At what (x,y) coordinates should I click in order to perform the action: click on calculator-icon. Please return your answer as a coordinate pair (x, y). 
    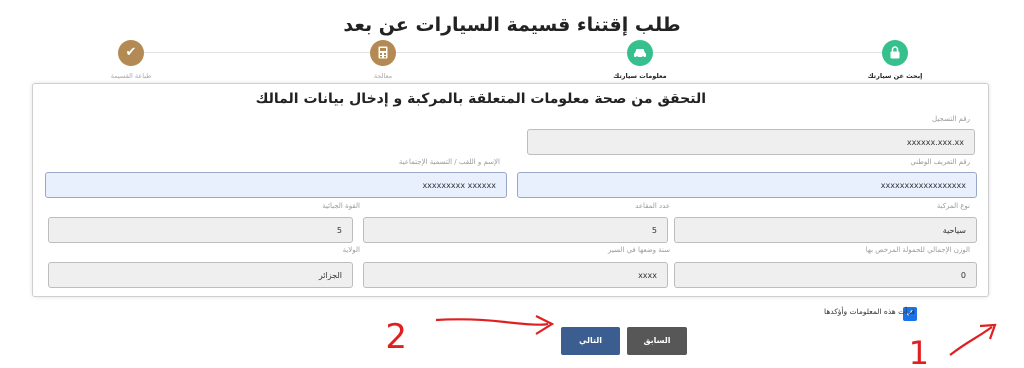
    Looking at the image, I should click on (383, 53).